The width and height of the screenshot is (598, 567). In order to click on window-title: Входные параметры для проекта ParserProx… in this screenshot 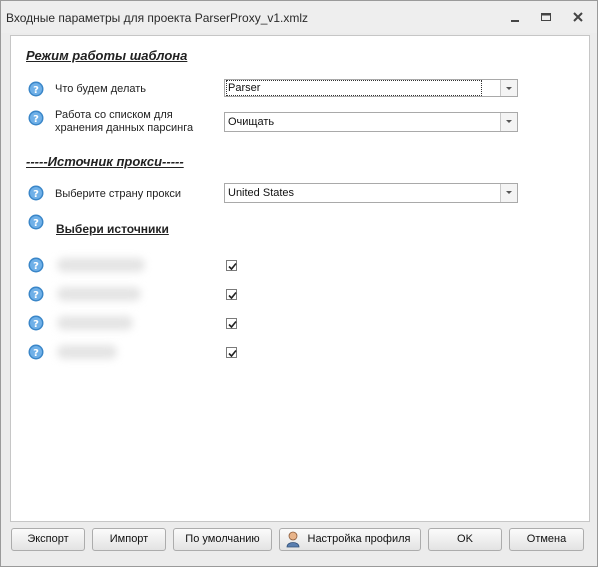, I will do `click(157, 18)`.